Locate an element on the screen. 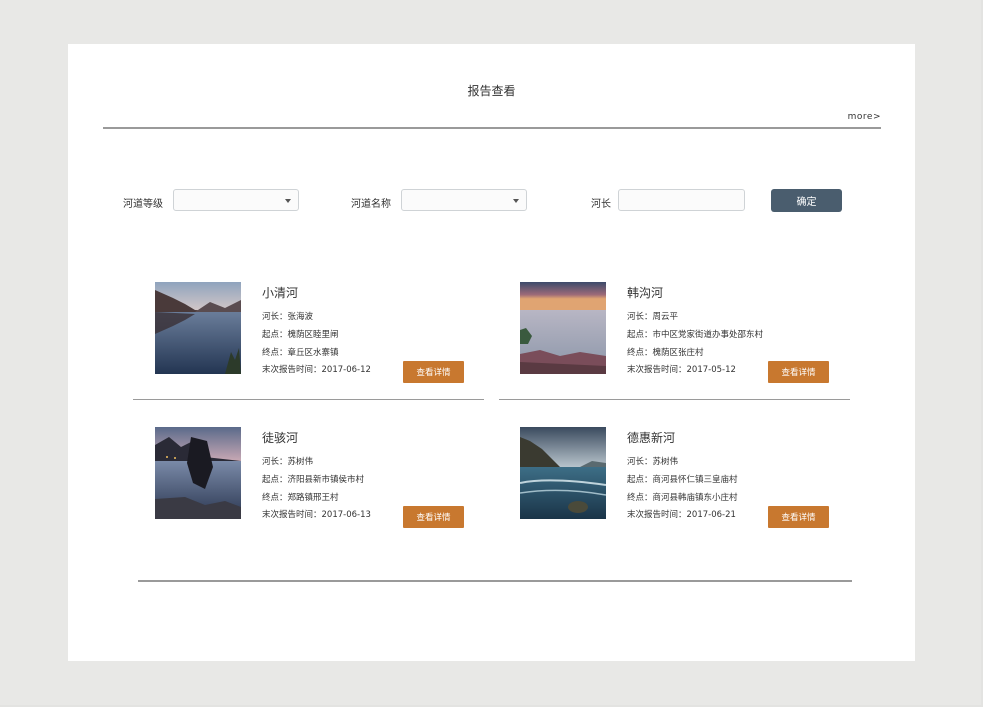 The width and height of the screenshot is (983, 707). river-start: 起点：商河县怀仁镇三皇庙村 is located at coordinates (682, 480).